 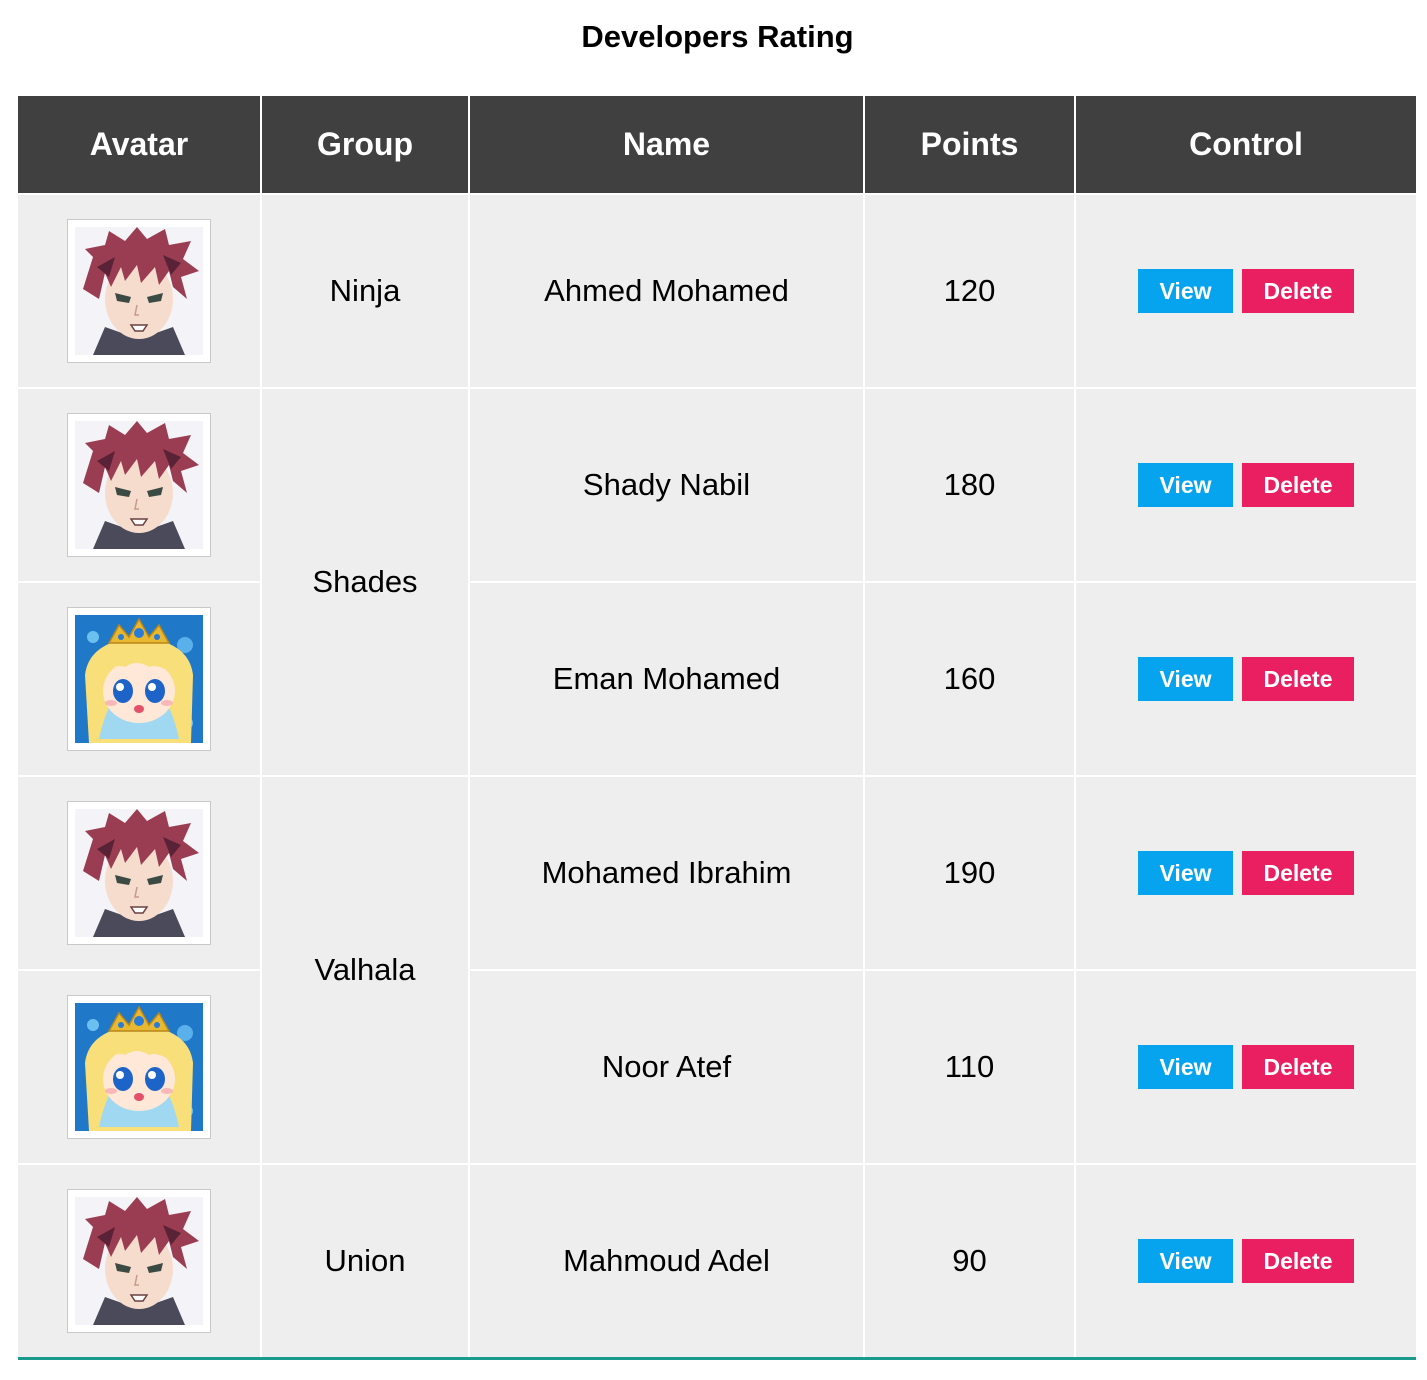 What do you see at coordinates (1245, 145) in the screenshot?
I see `column-header-control: Control` at bounding box center [1245, 145].